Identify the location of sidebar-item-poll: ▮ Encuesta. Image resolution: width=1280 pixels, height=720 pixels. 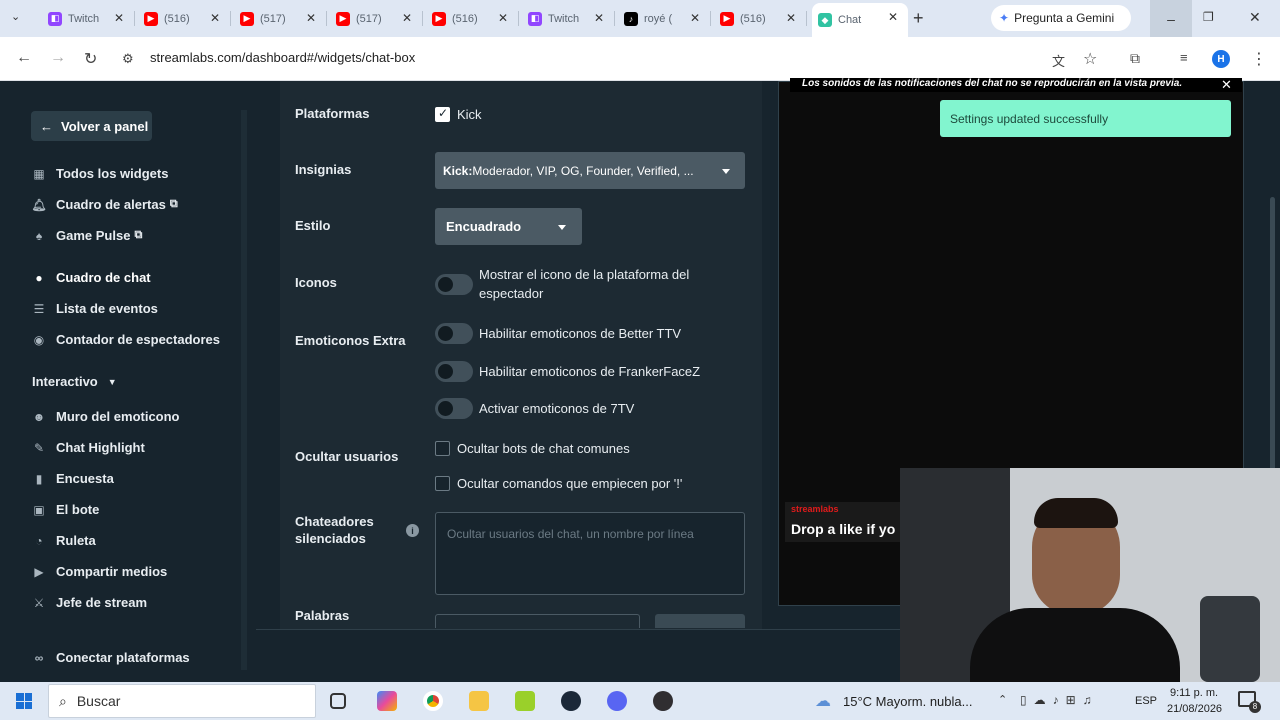
(73, 478).